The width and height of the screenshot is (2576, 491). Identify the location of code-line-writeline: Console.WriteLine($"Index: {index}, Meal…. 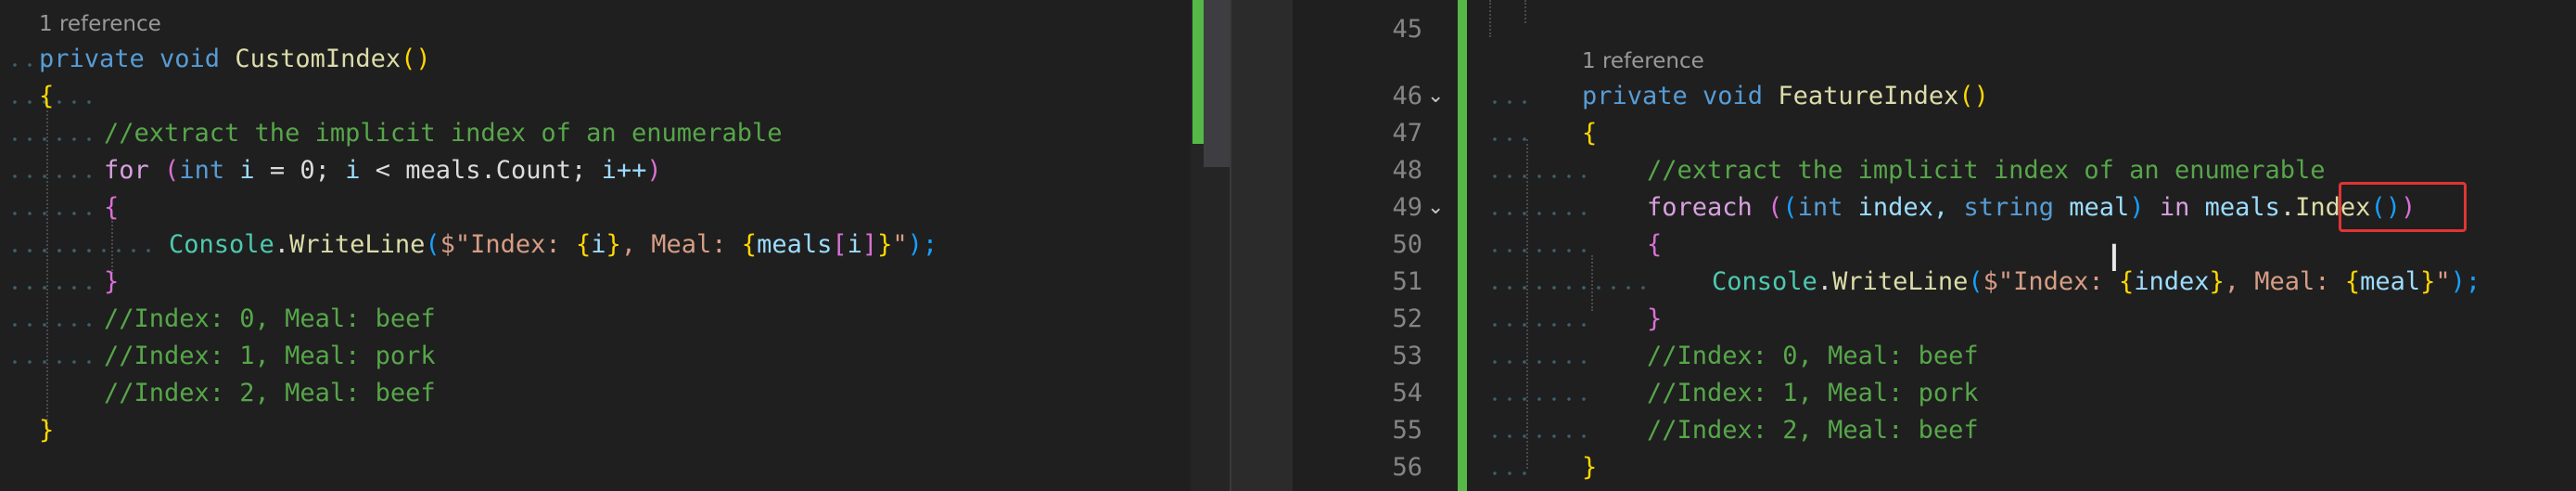
(2096, 282).